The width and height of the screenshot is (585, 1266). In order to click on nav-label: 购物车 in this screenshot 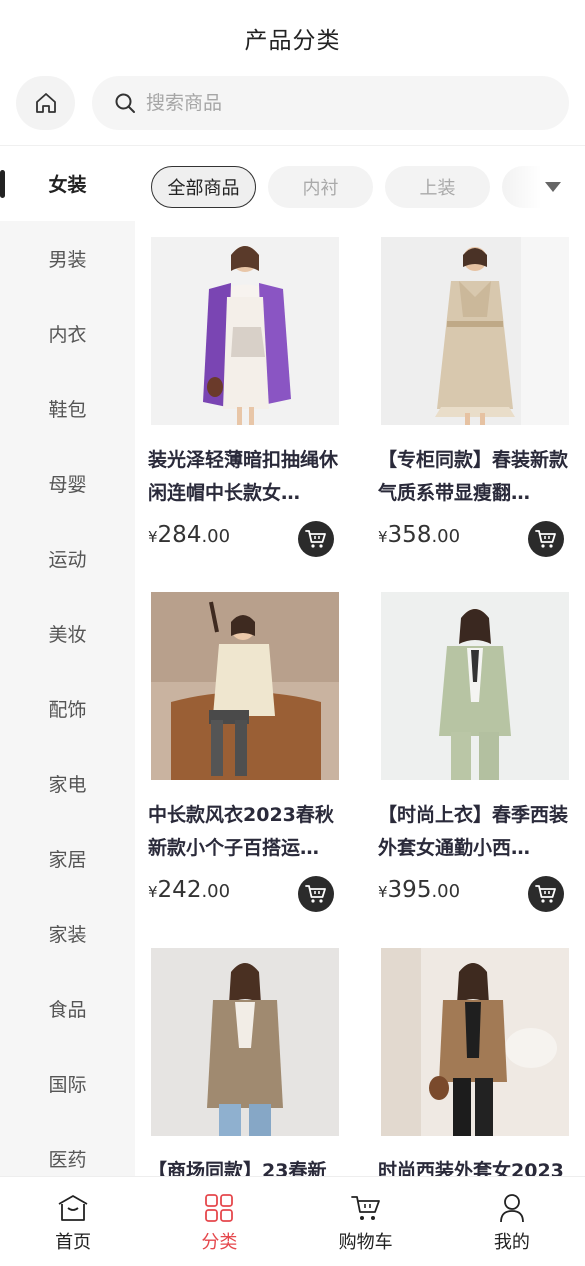, I will do `click(365, 1242)`.